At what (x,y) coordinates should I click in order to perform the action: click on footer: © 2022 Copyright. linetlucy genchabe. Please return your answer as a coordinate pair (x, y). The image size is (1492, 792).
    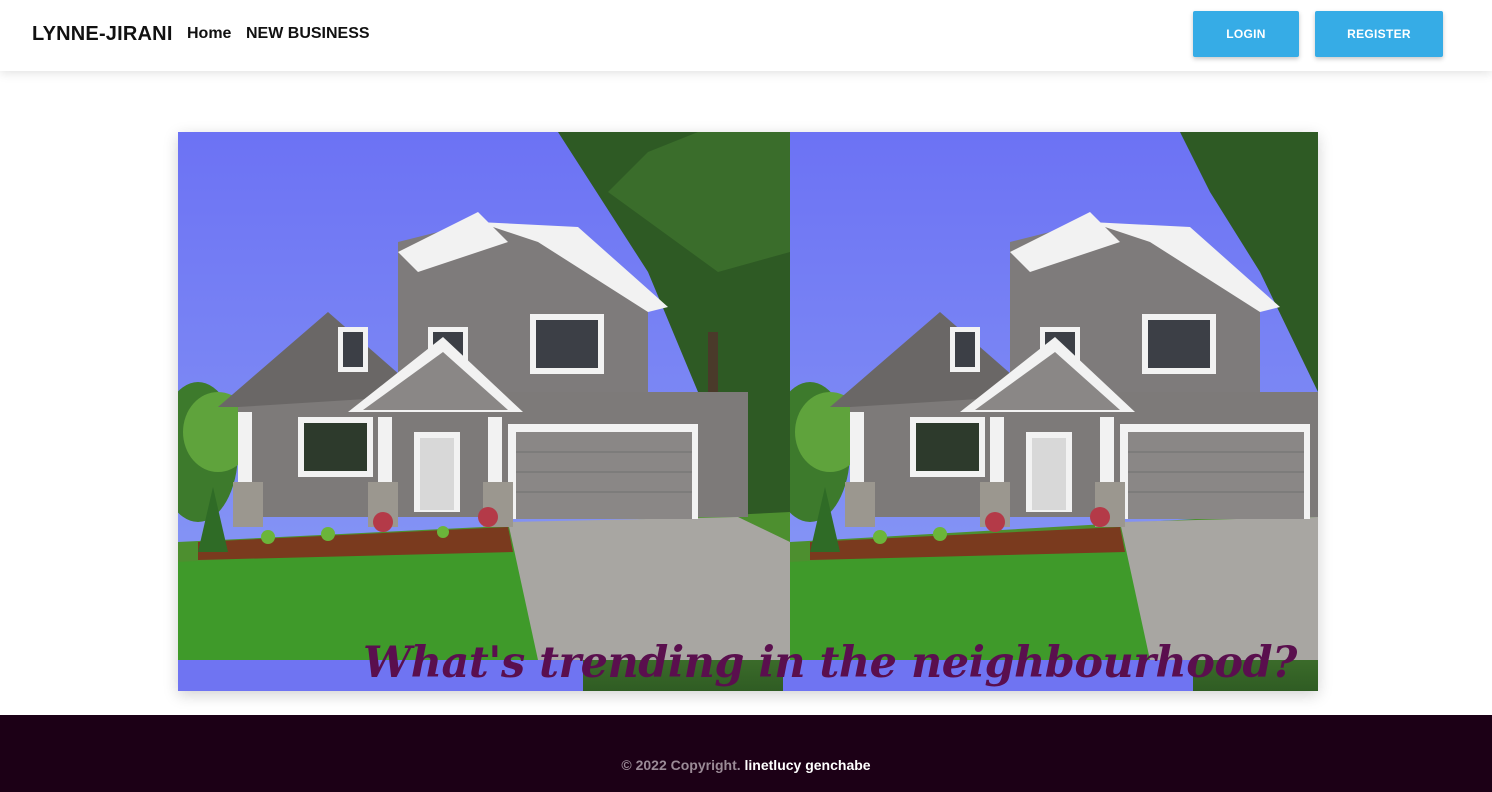
    Looking at the image, I should click on (746, 753).